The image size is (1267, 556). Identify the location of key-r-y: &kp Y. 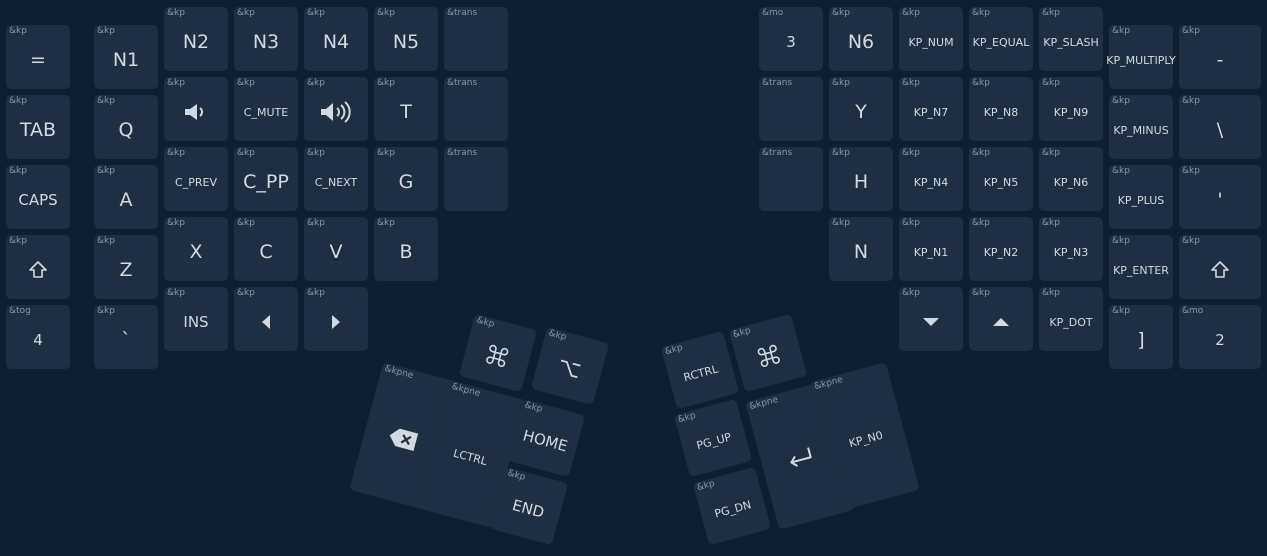
(861, 109).